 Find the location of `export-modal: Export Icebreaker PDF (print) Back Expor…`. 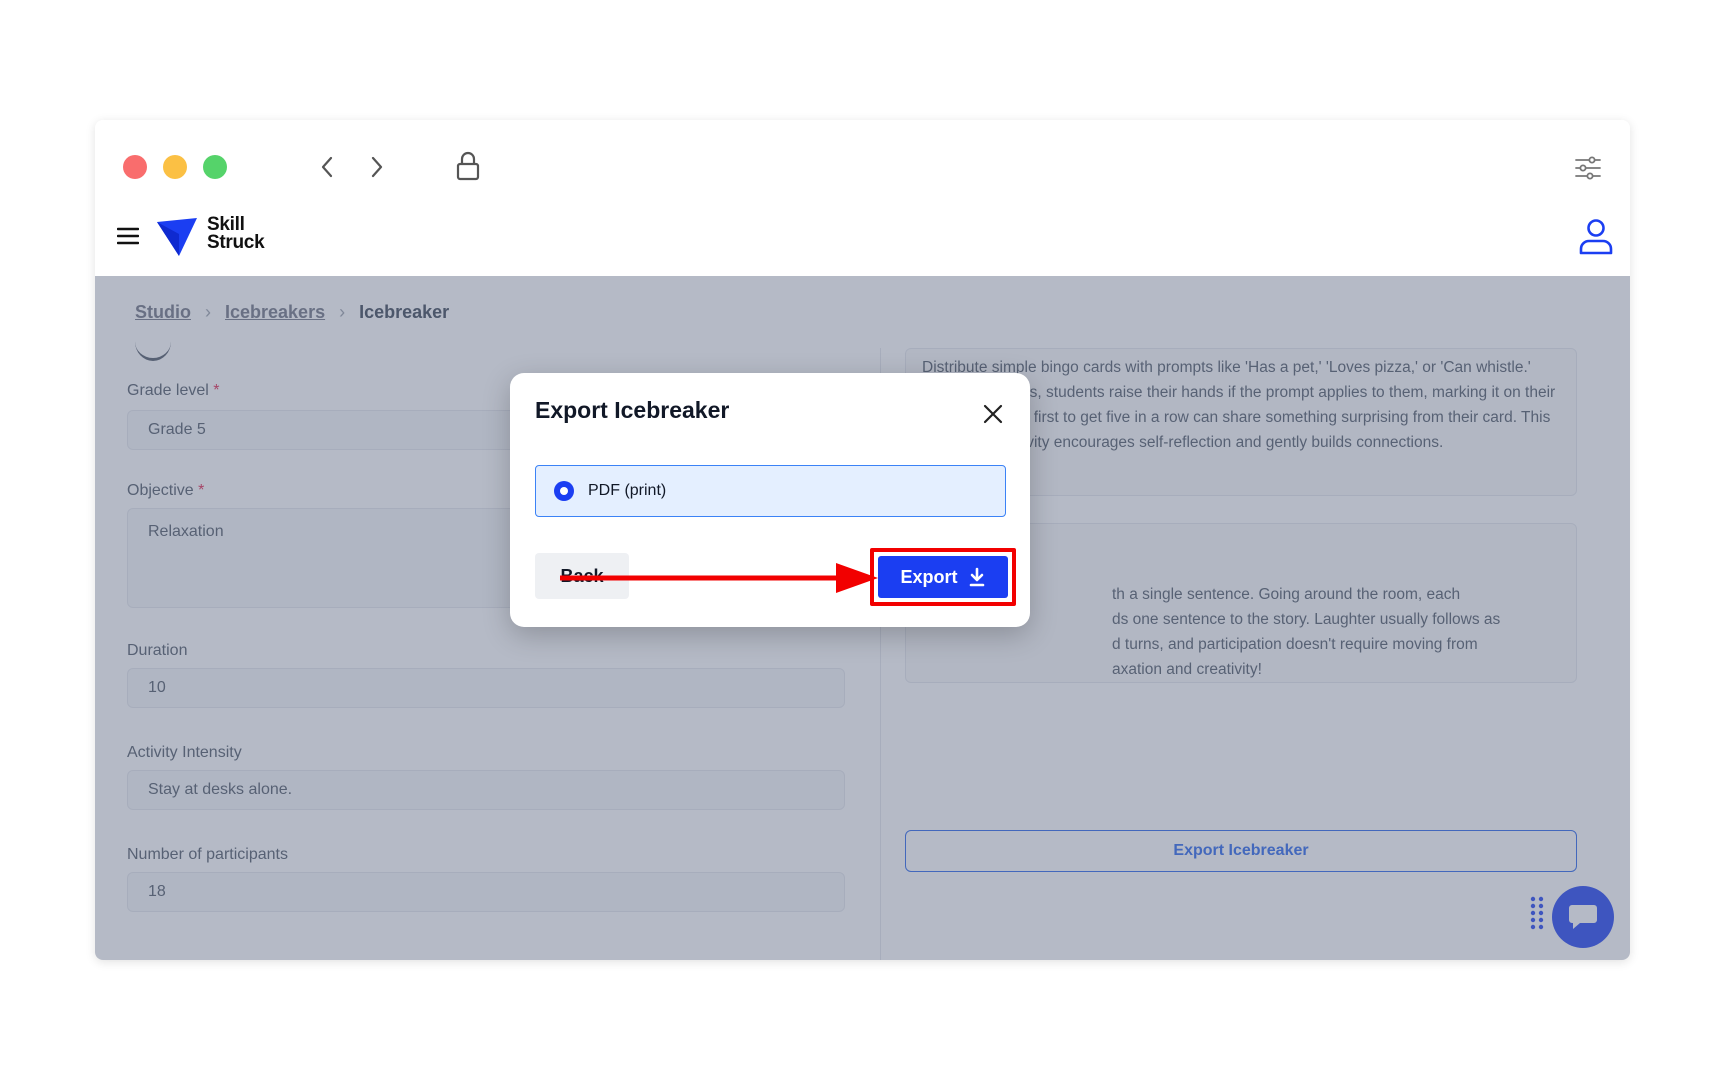

export-modal: Export Icebreaker PDF (print) Back Expor… is located at coordinates (770, 500).